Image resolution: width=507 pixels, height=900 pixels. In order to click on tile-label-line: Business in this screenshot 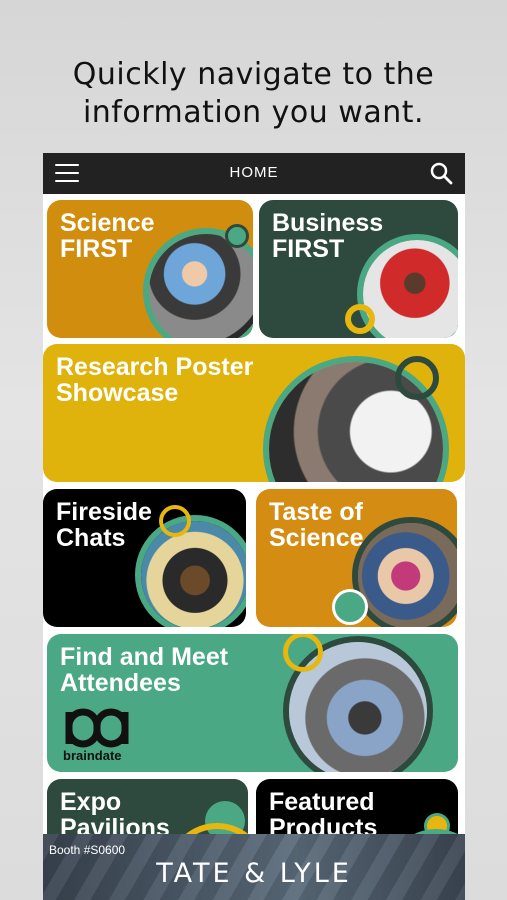, I will do `click(328, 223)`.